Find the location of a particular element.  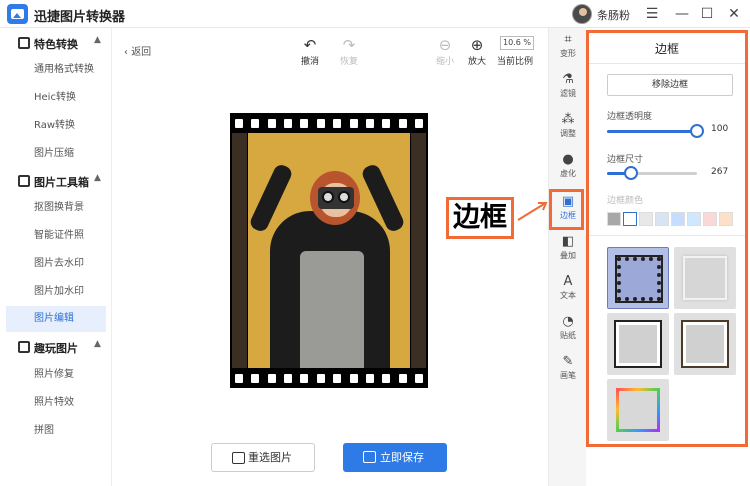

sidebar-section-label: 特色转换 is located at coordinates (56, 44).